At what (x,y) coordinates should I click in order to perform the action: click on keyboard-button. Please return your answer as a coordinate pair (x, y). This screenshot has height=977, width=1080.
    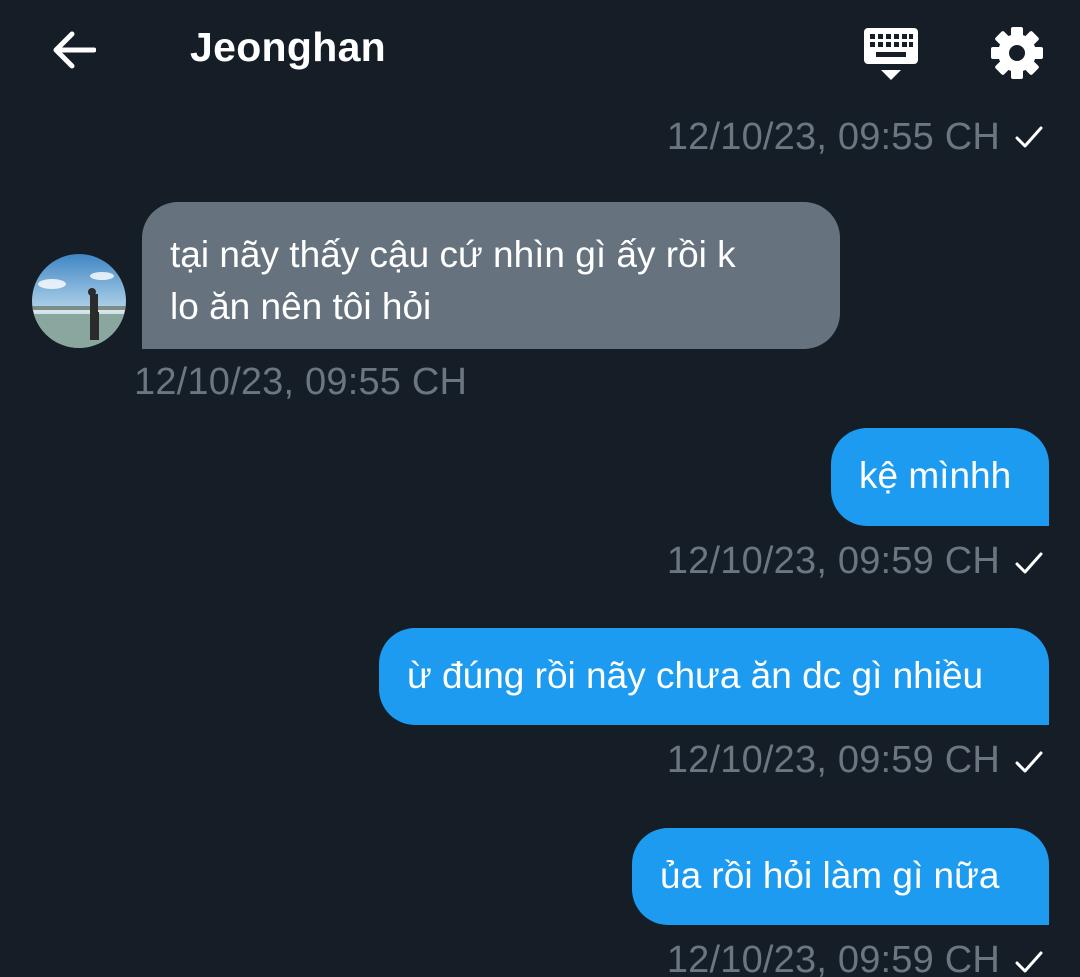
    Looking at the image, I should click on (891, 54).